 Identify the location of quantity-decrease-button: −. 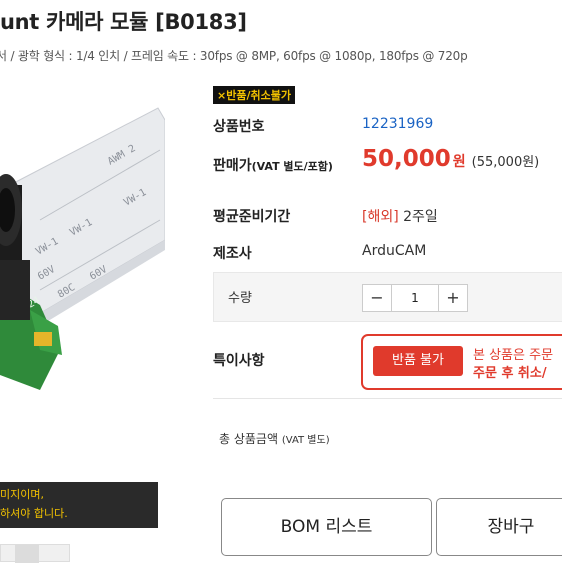
(377, 298).